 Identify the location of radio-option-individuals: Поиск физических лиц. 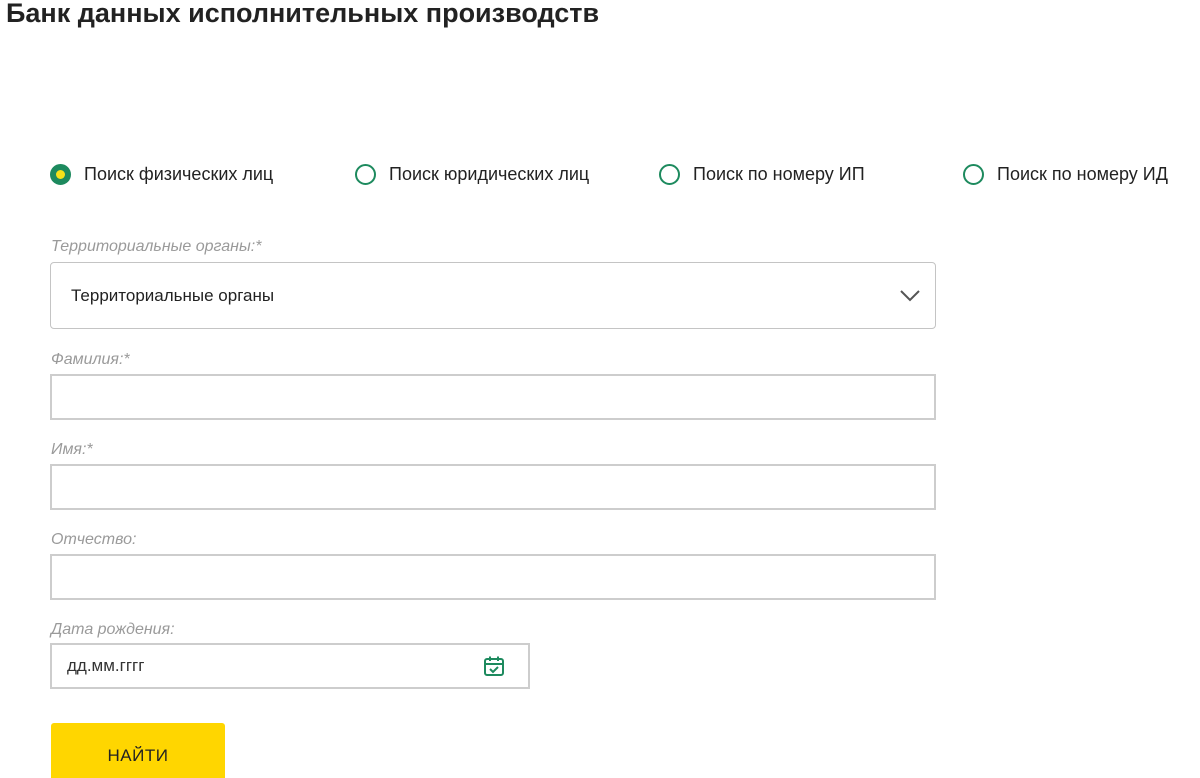
(161, 174).